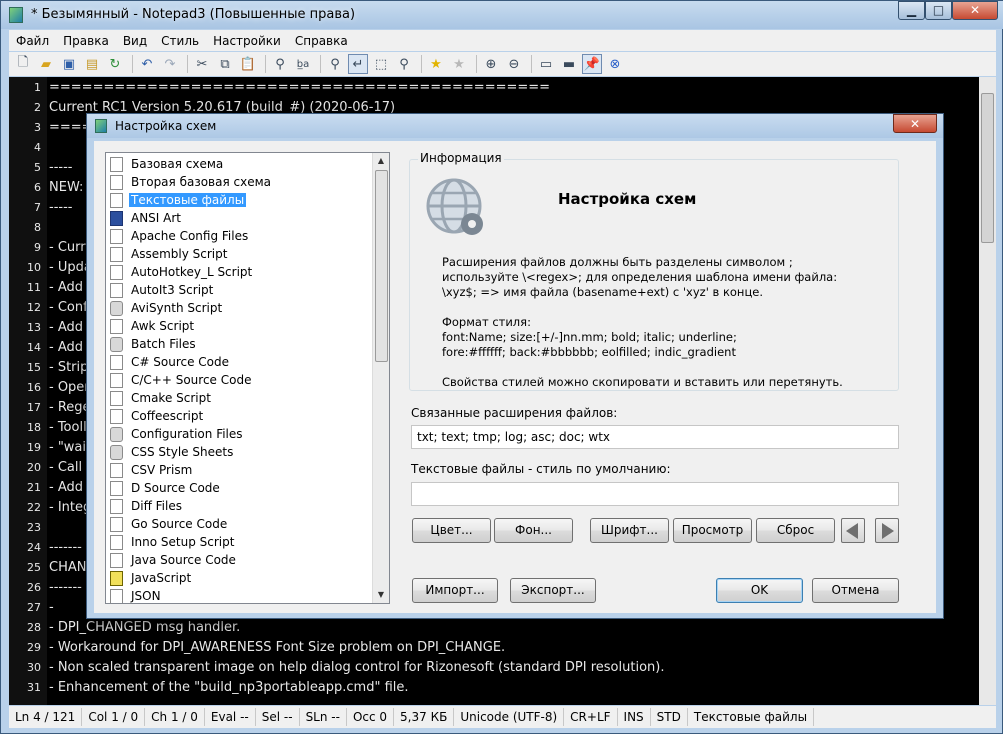 The width and height of the screenshot is (1003, 734). Describe the element at coordinates (181, 380) in the screenshot. I see `scheme-list-item: C/C++ Source Code` at that location.